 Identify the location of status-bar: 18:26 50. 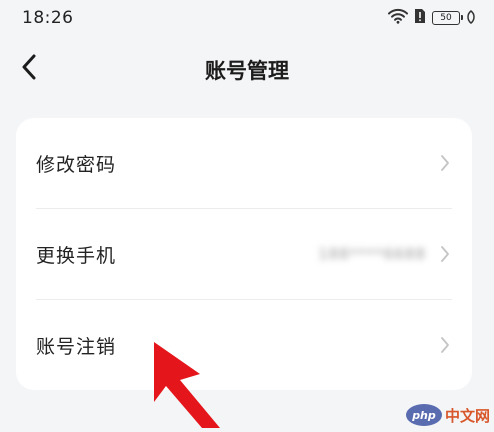
(247, 18).